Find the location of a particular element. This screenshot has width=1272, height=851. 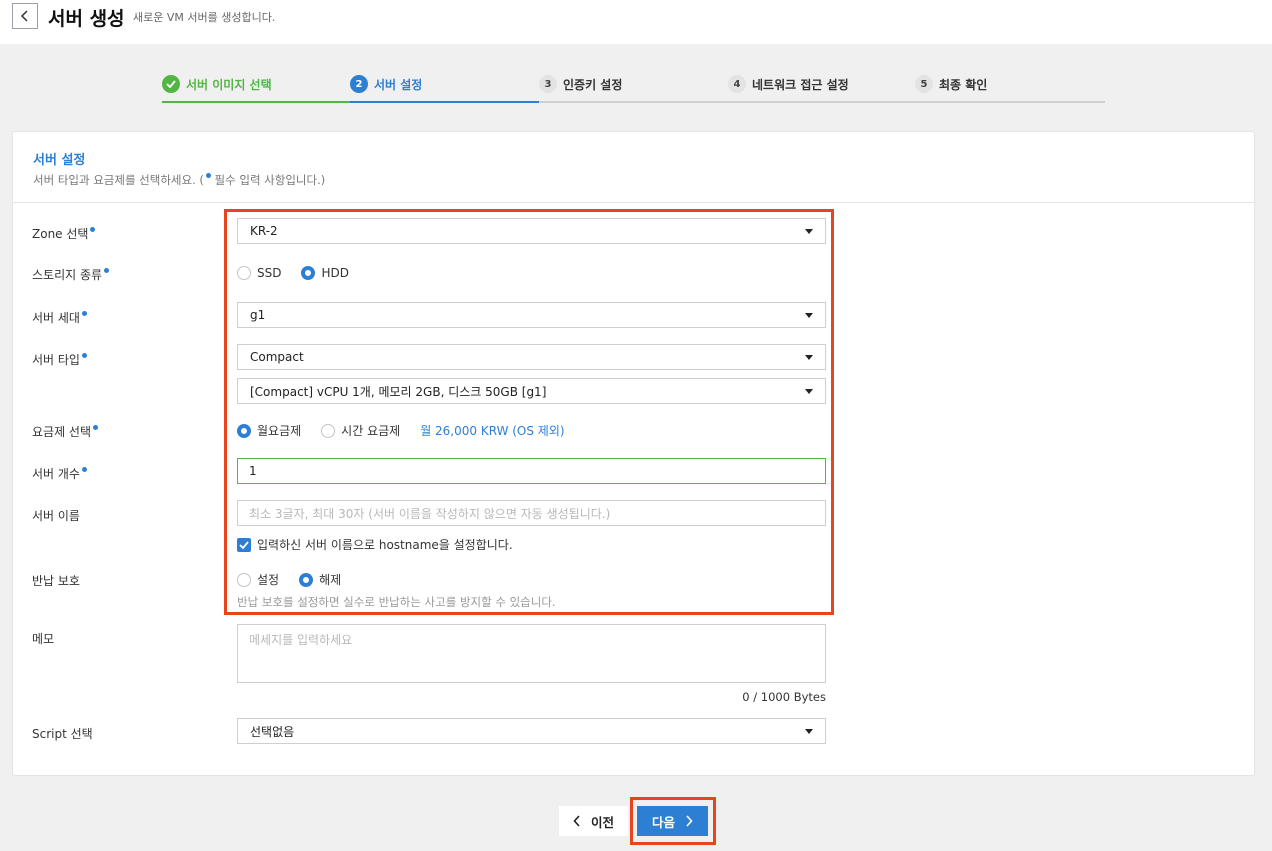

chevron-right-icon is located at coordinates (689, 821).